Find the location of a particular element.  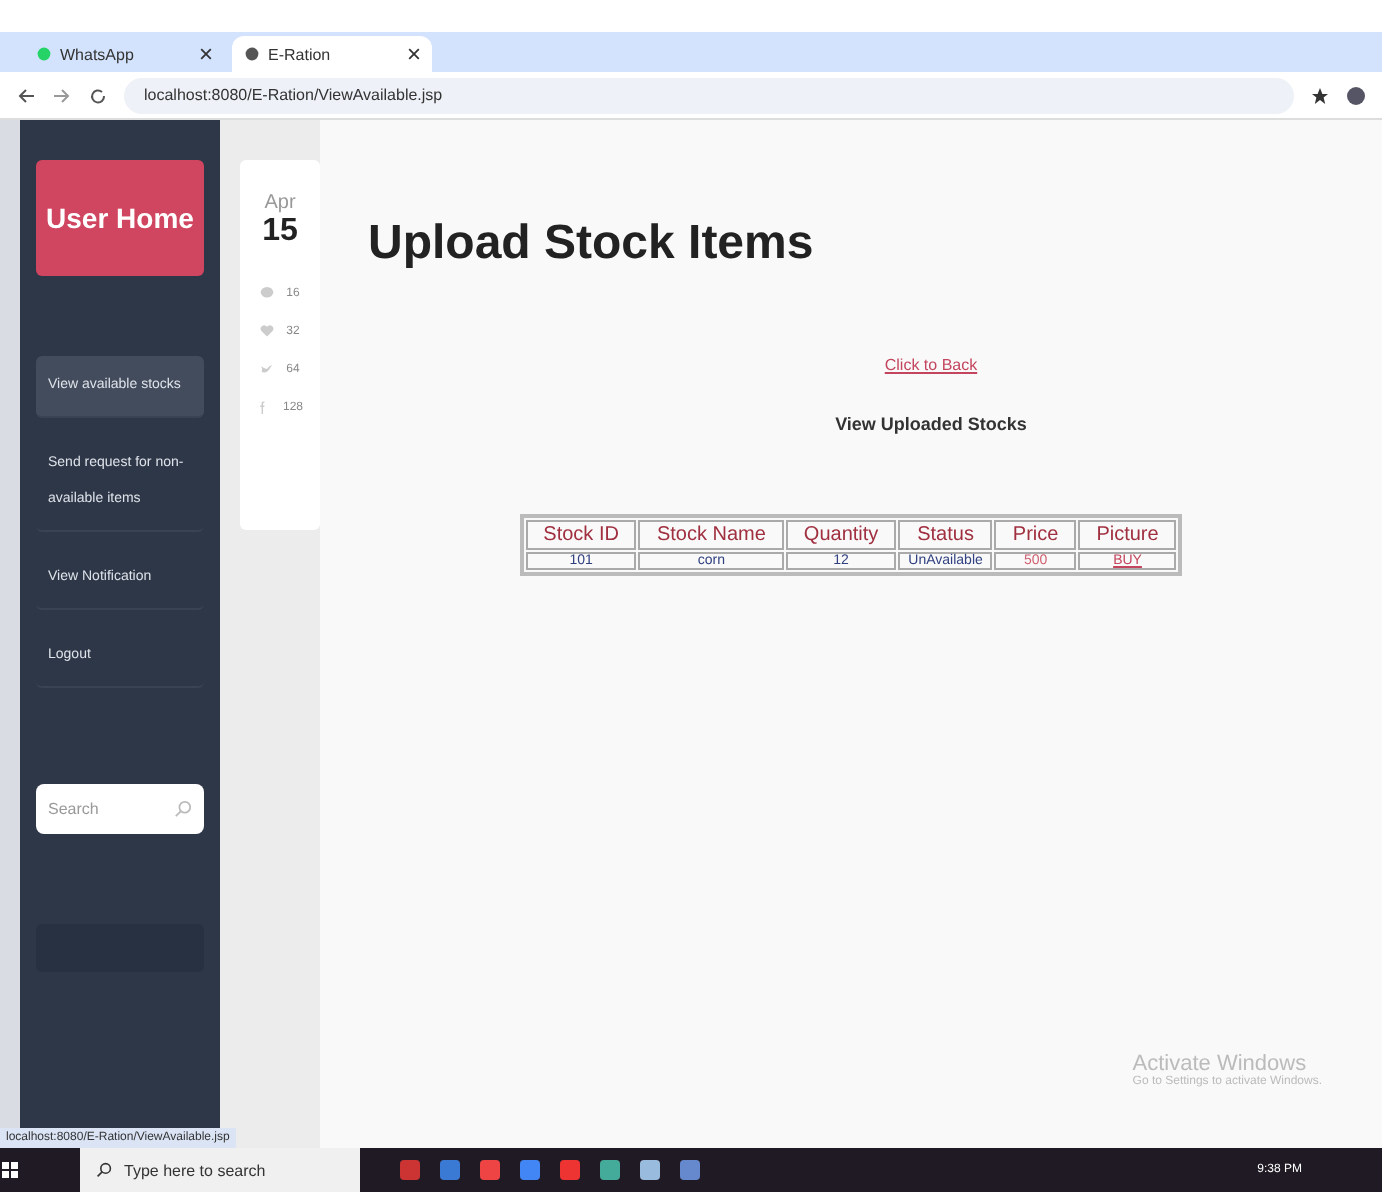

address-field: localhost:8080/E-Ration/ViewAvailable.jsp is located at coordinates (709, 95).